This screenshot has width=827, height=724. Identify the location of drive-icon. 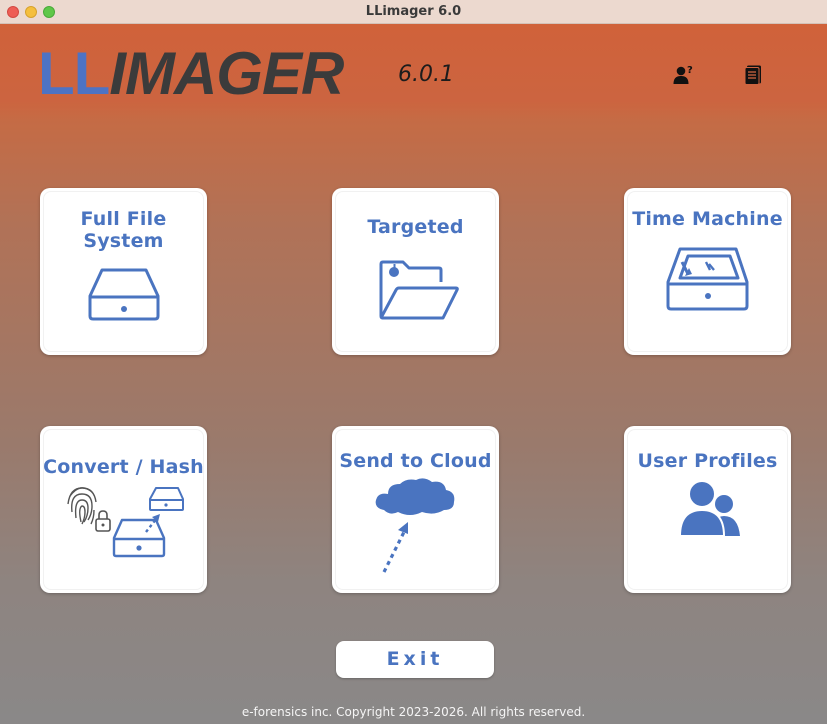
(124, 294).